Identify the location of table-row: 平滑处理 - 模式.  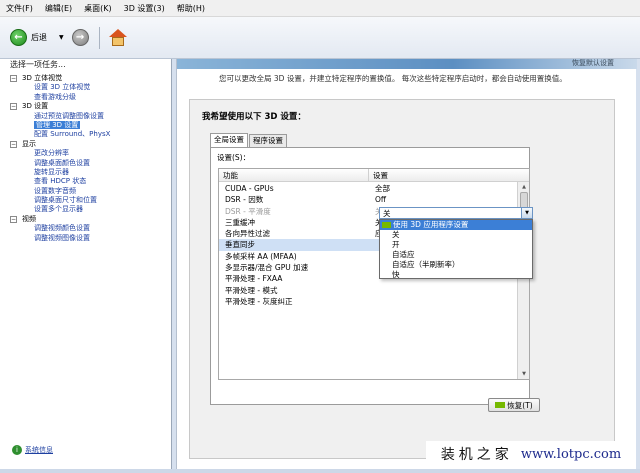
(368, 290).